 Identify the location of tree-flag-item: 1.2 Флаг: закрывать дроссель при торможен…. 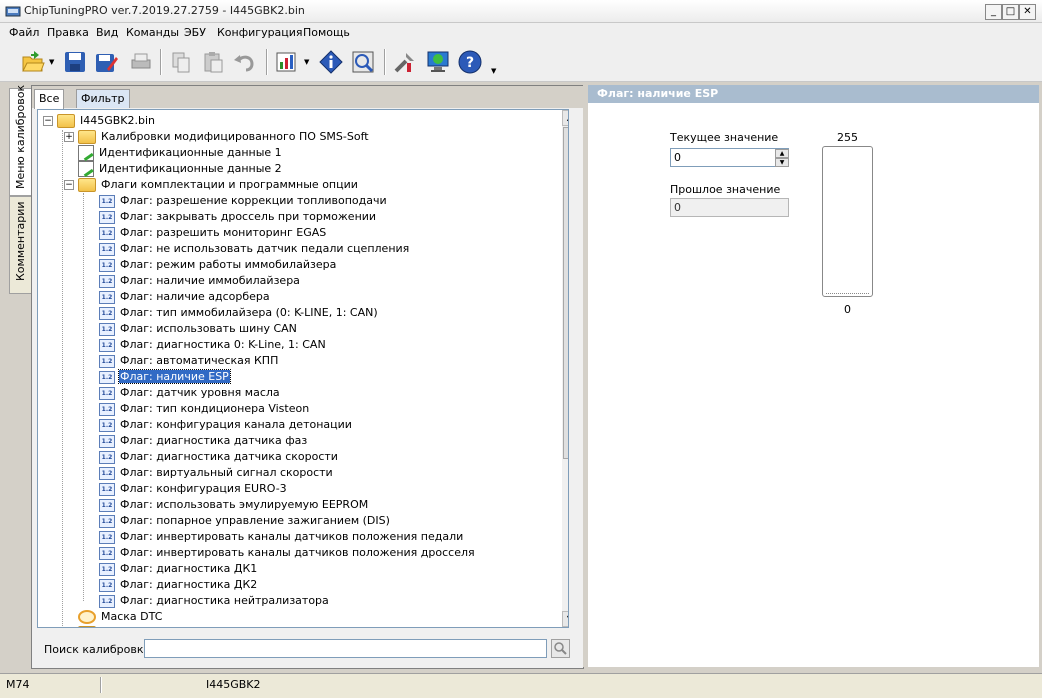
(238, 217).